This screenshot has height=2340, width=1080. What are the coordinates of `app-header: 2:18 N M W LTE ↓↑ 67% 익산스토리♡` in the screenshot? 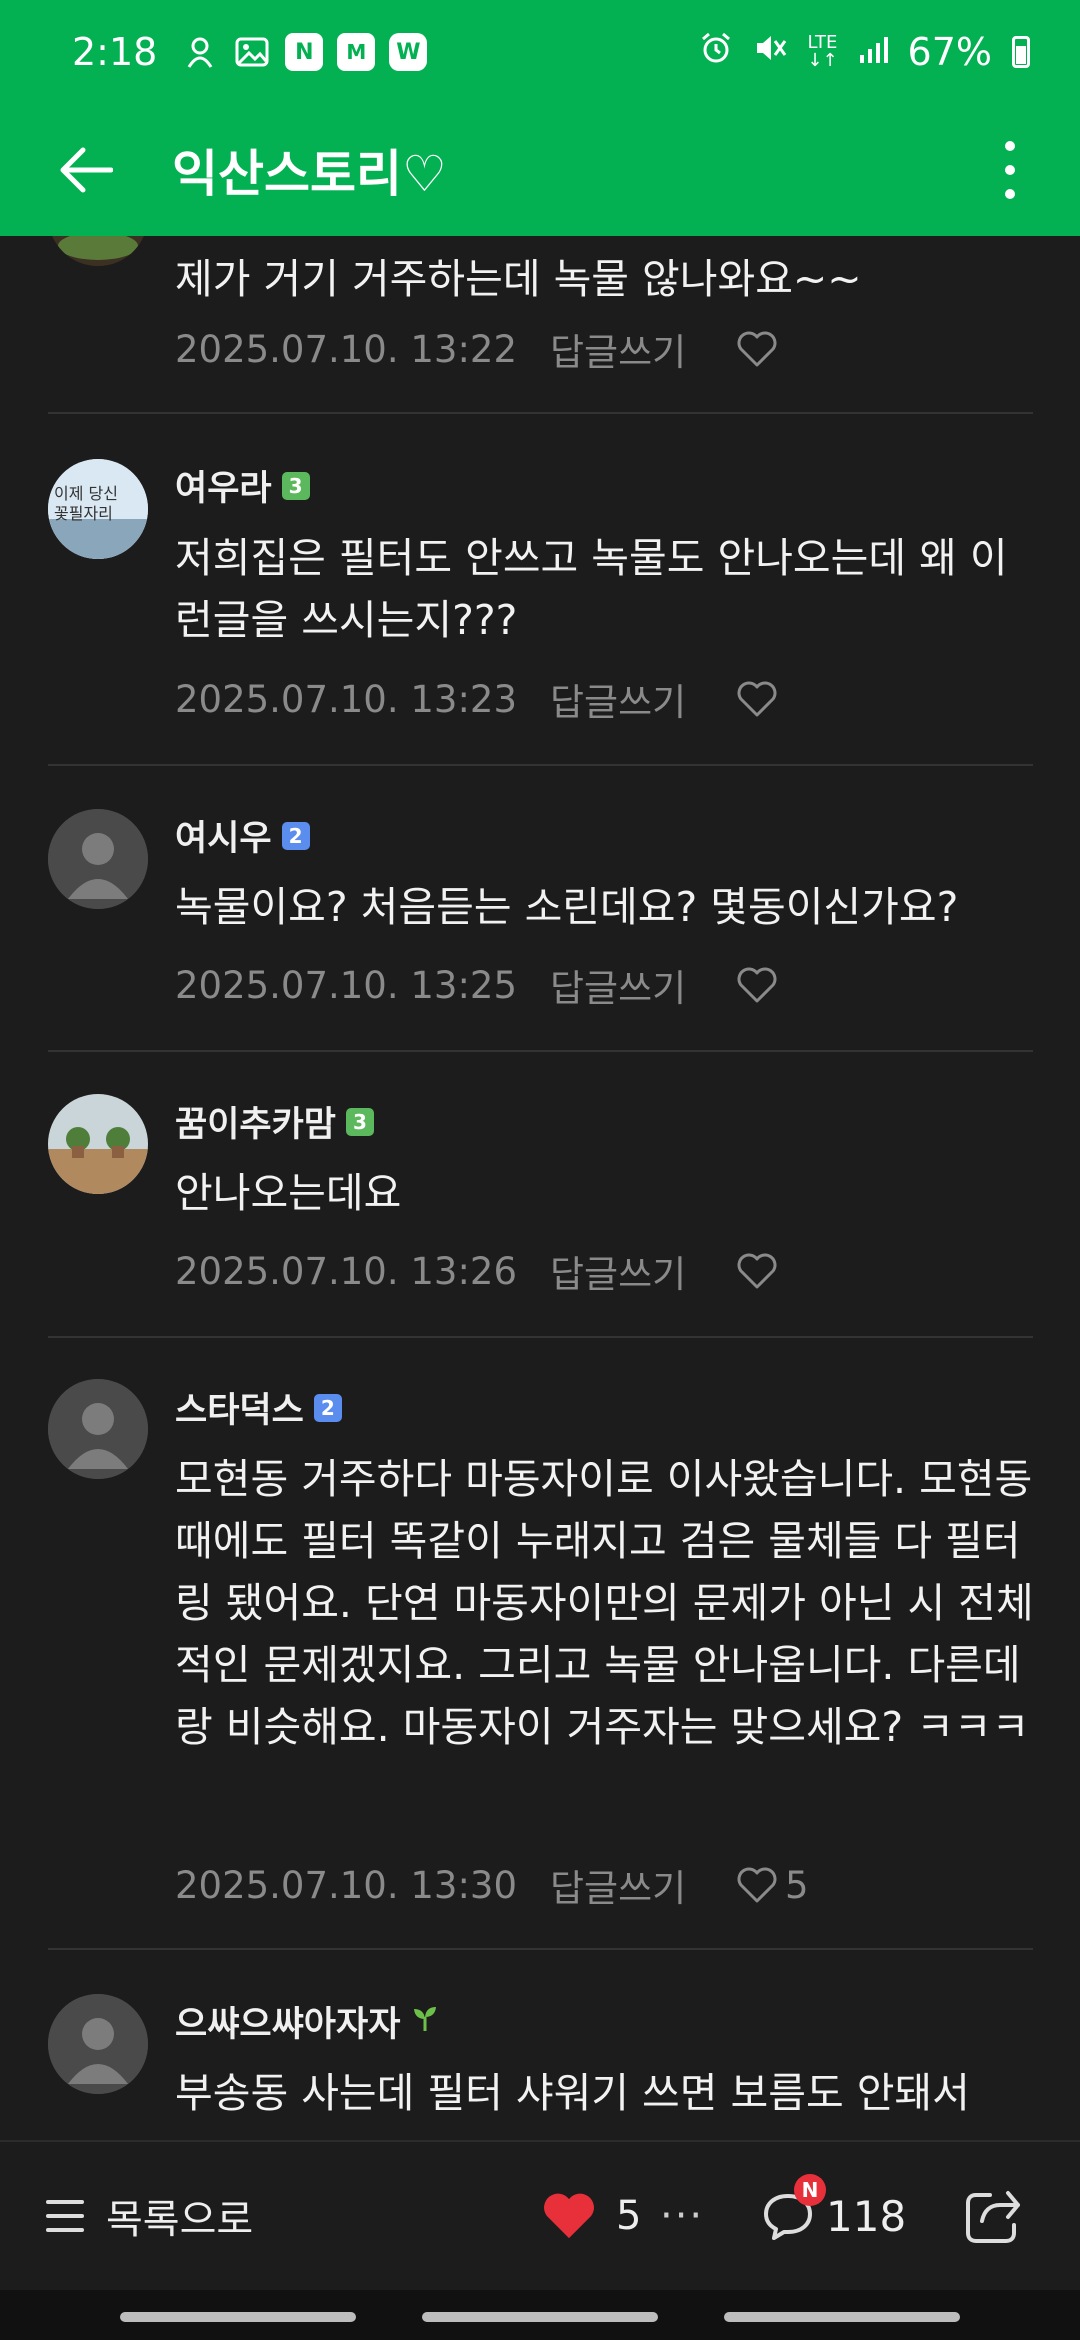 It's located at (540, 118).